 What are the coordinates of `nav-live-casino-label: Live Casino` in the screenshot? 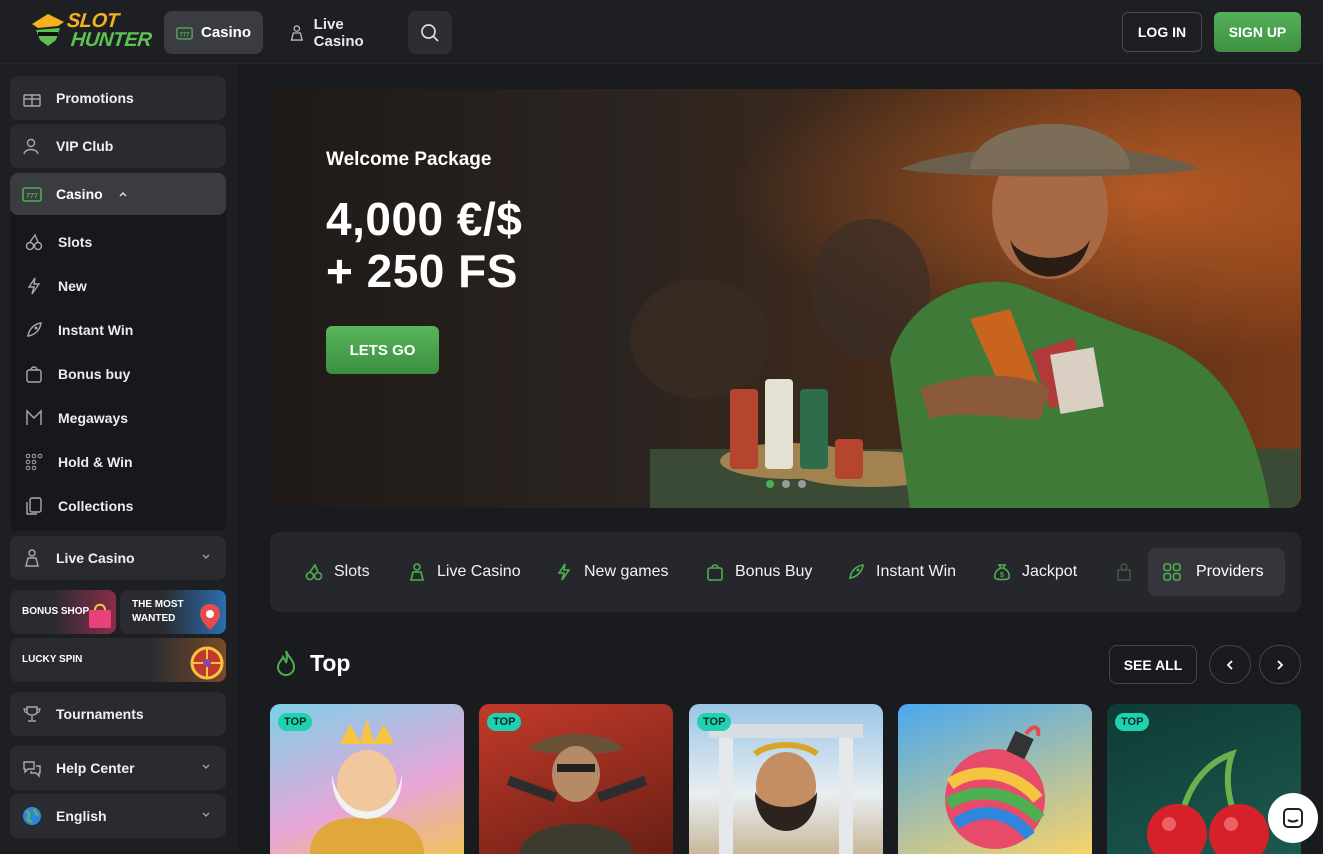 It's located at (338, 32).